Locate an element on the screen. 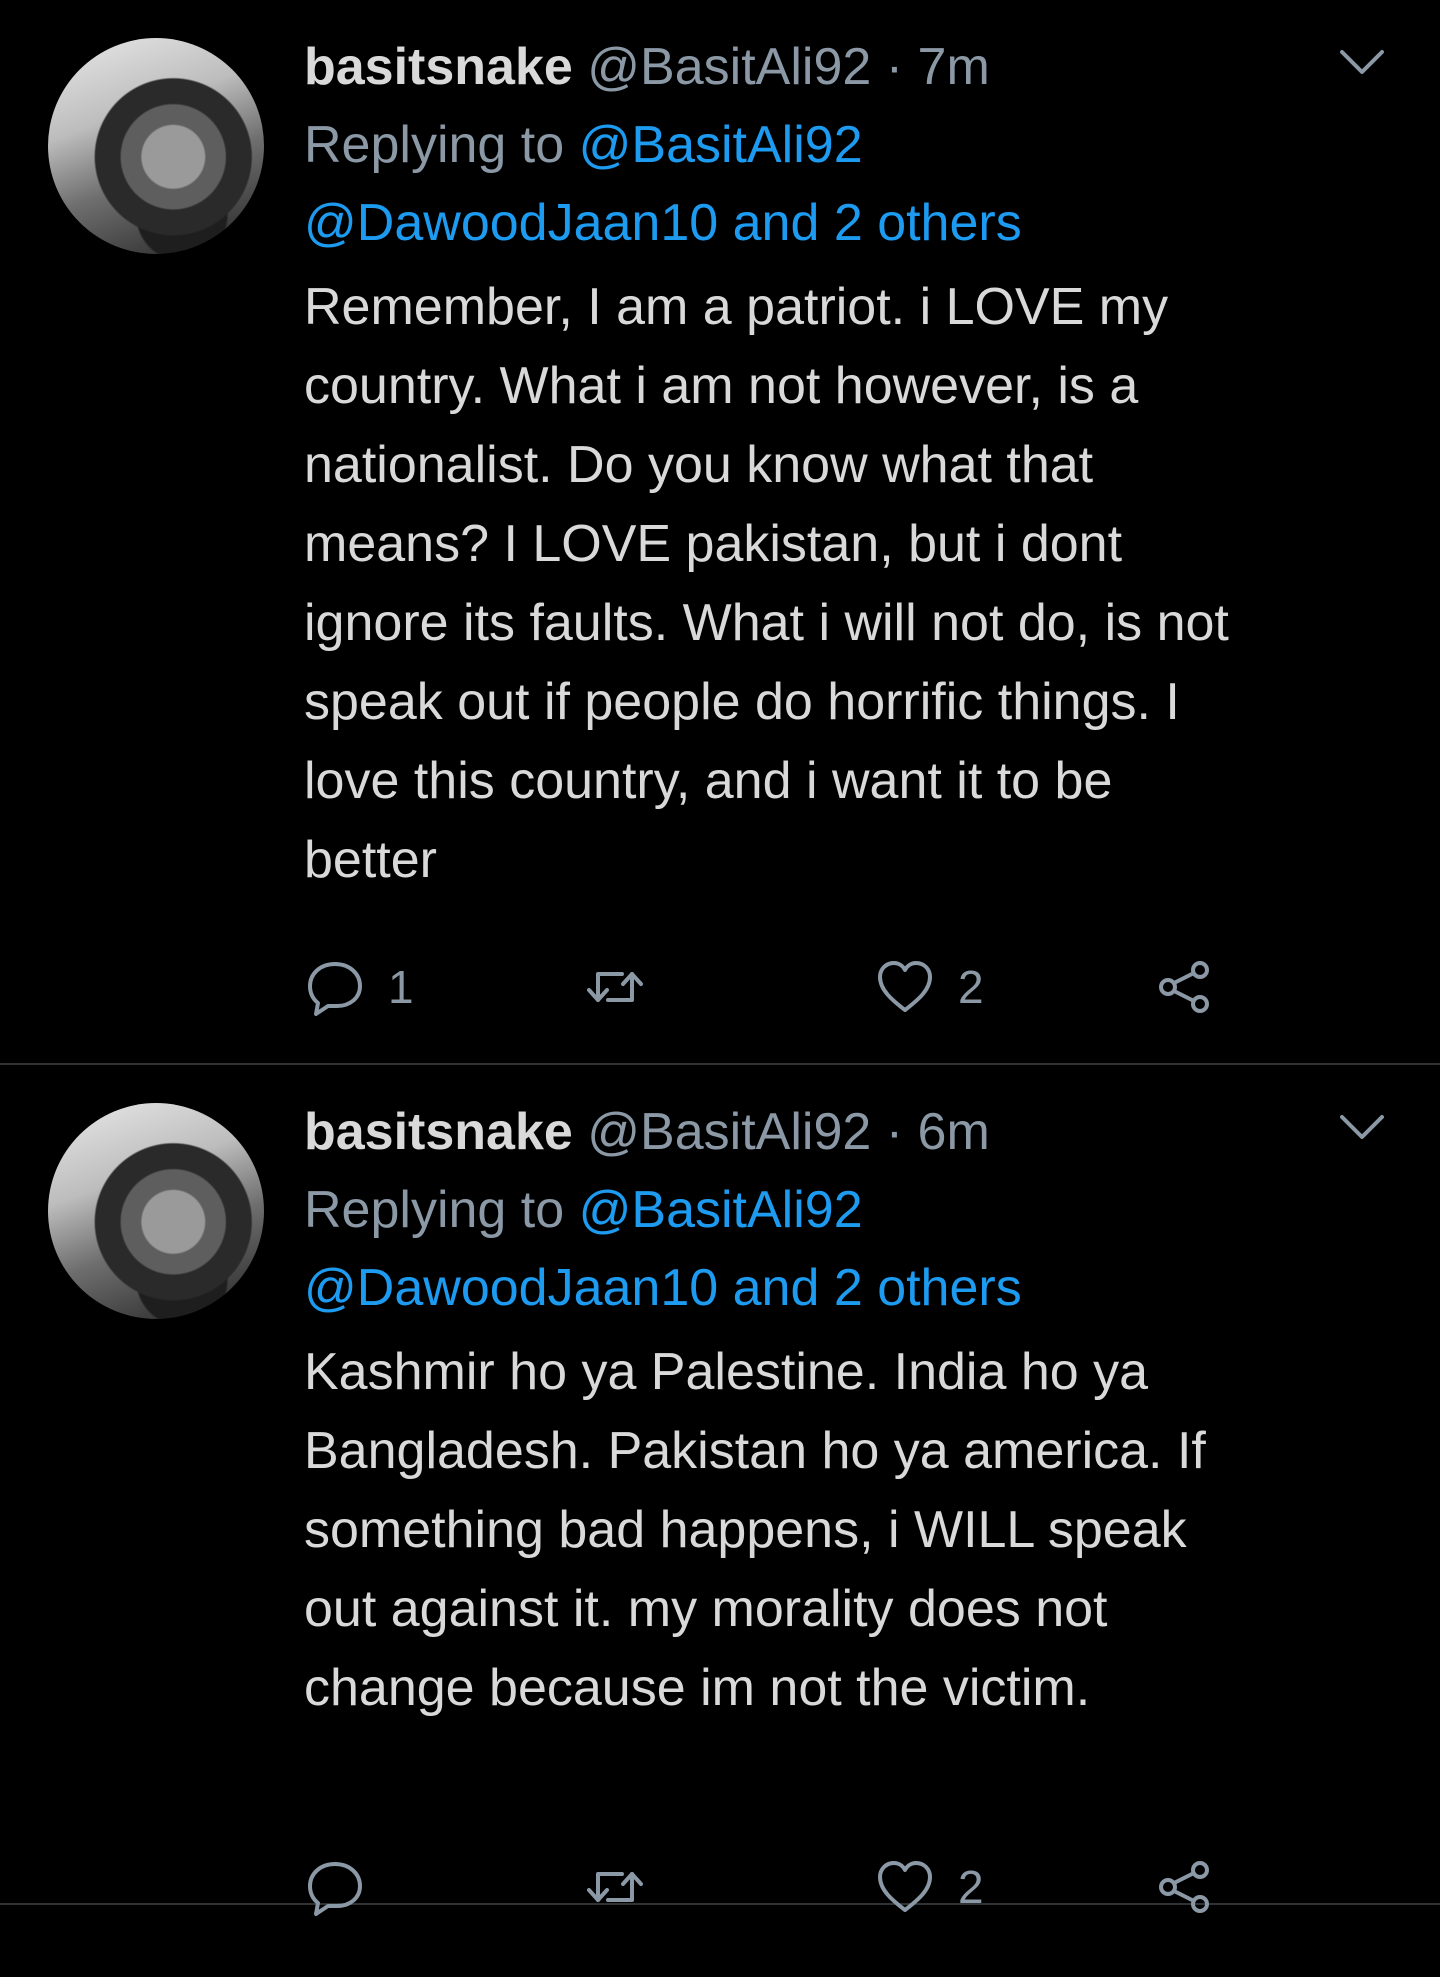 Image resolution: width=1440 pixels, height=1977 pixels. tweet-body-line: Kashmir ho ya Palestine. India ho ya is located at coordinates (726, 1372).